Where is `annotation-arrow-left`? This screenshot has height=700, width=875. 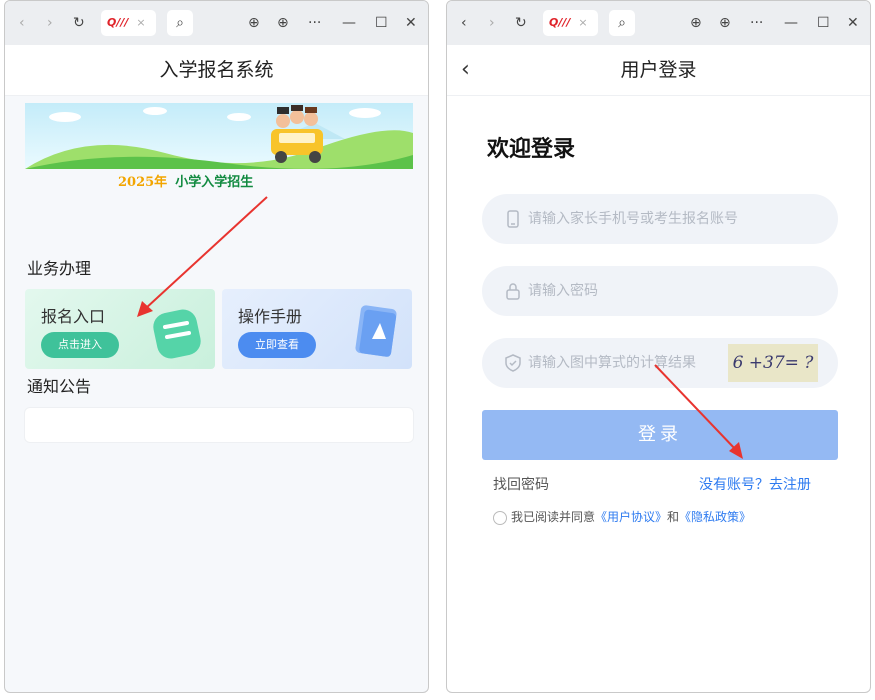 annotation-arrow-left is located at coordinates (202, 256).